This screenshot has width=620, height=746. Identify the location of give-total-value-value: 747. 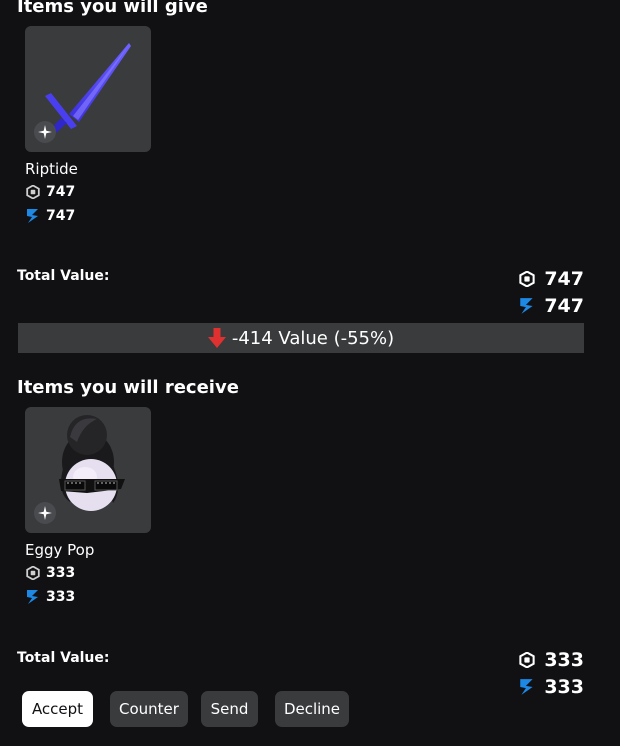
(564, 306).